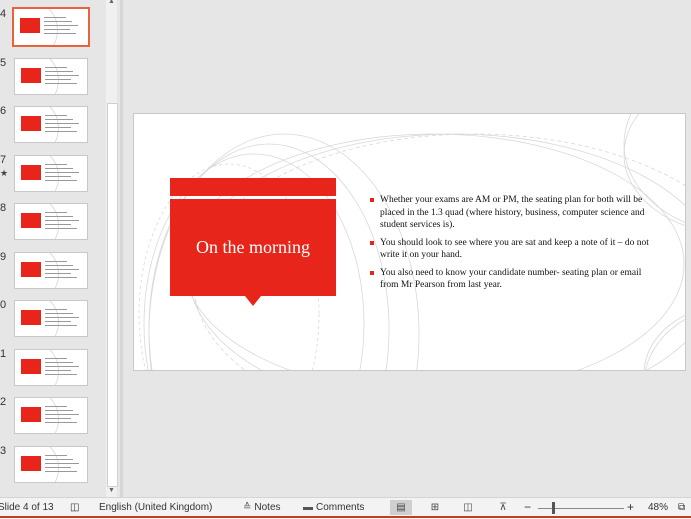 The width and height of the screenshot is (691, 519). What do you see at coordinates (308, 507) in the screenshot?
I see `comment-icon: ▬` at bounding box center [308, 507].